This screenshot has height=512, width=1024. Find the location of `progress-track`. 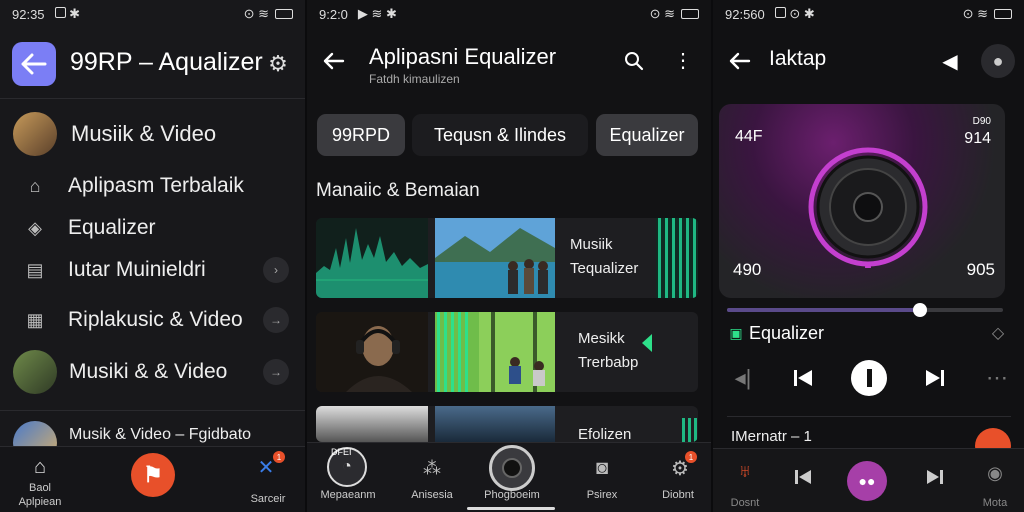

progress-track is located at coordinates (865, 310).